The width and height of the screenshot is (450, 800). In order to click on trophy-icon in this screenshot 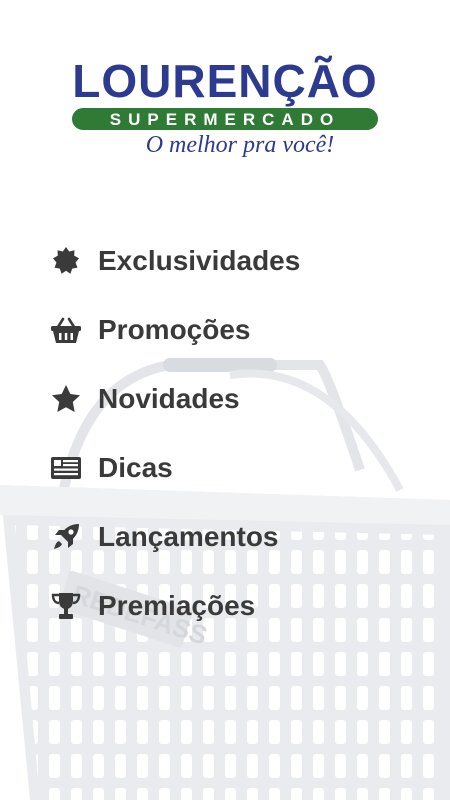, I will do `click(66, 606)`.